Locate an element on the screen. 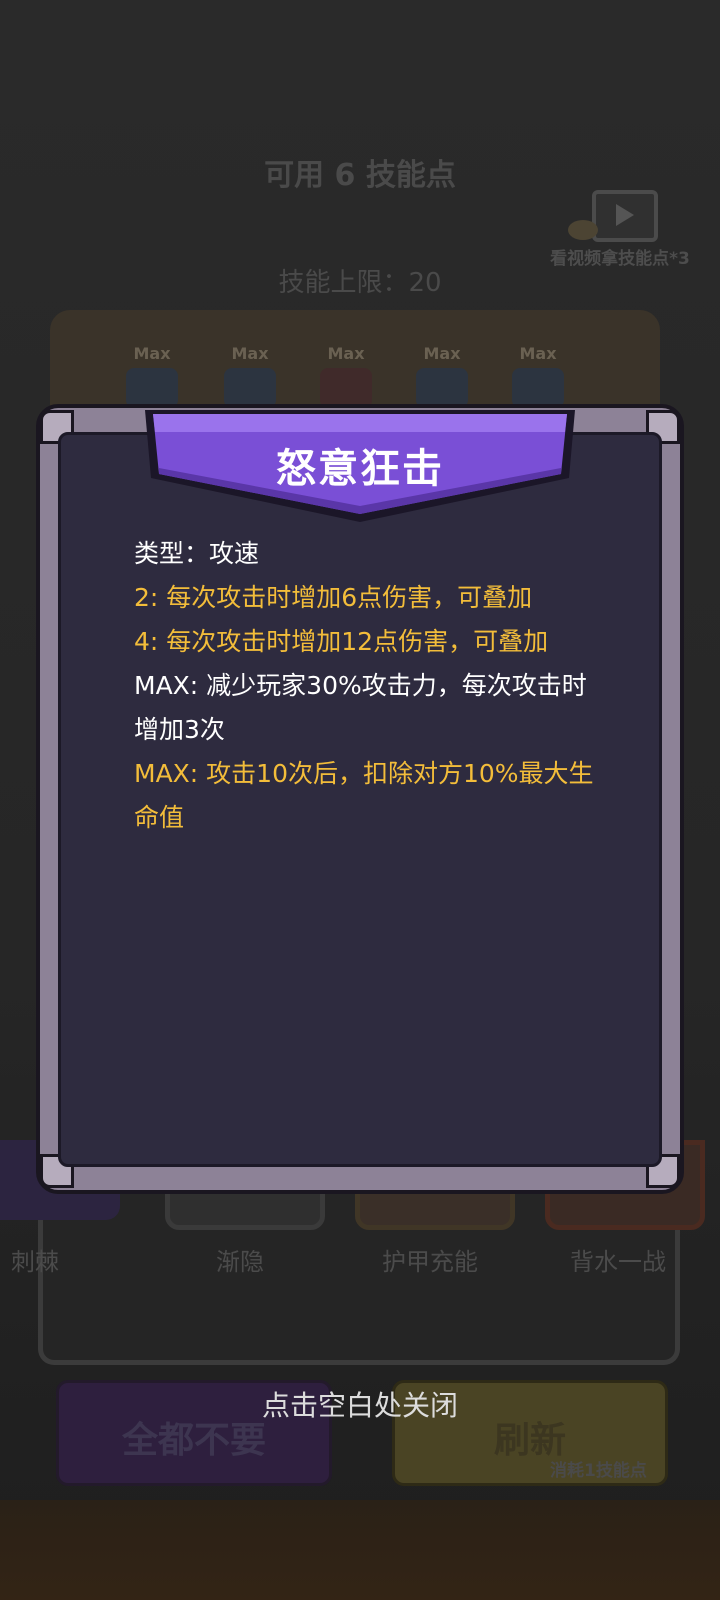 The width and height of the screenshot is (720, 1600). level-4-effect: 4: 每次攻击时增加12点伤害，可叠加 is located at coordinates (341, 641).